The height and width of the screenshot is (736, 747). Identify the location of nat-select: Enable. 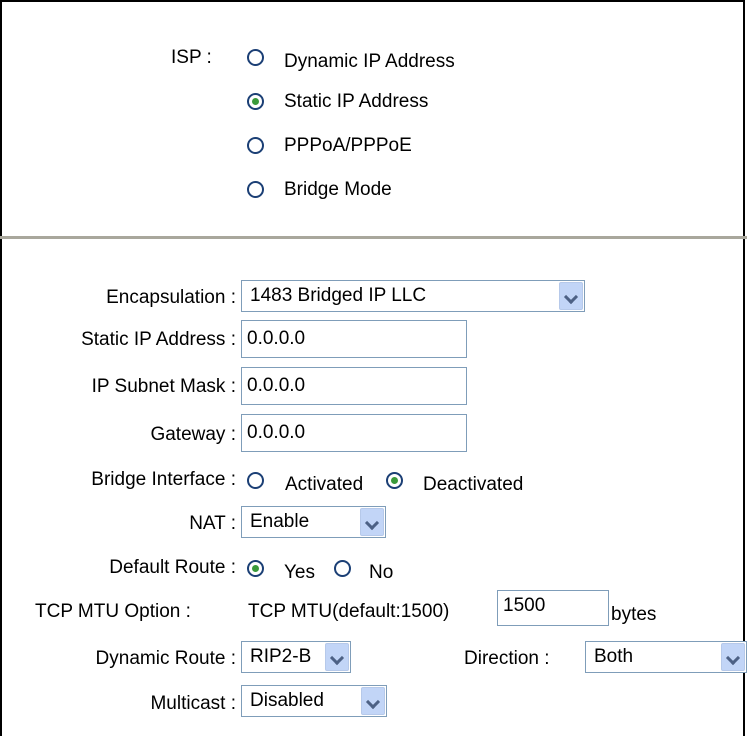
(313, 522).